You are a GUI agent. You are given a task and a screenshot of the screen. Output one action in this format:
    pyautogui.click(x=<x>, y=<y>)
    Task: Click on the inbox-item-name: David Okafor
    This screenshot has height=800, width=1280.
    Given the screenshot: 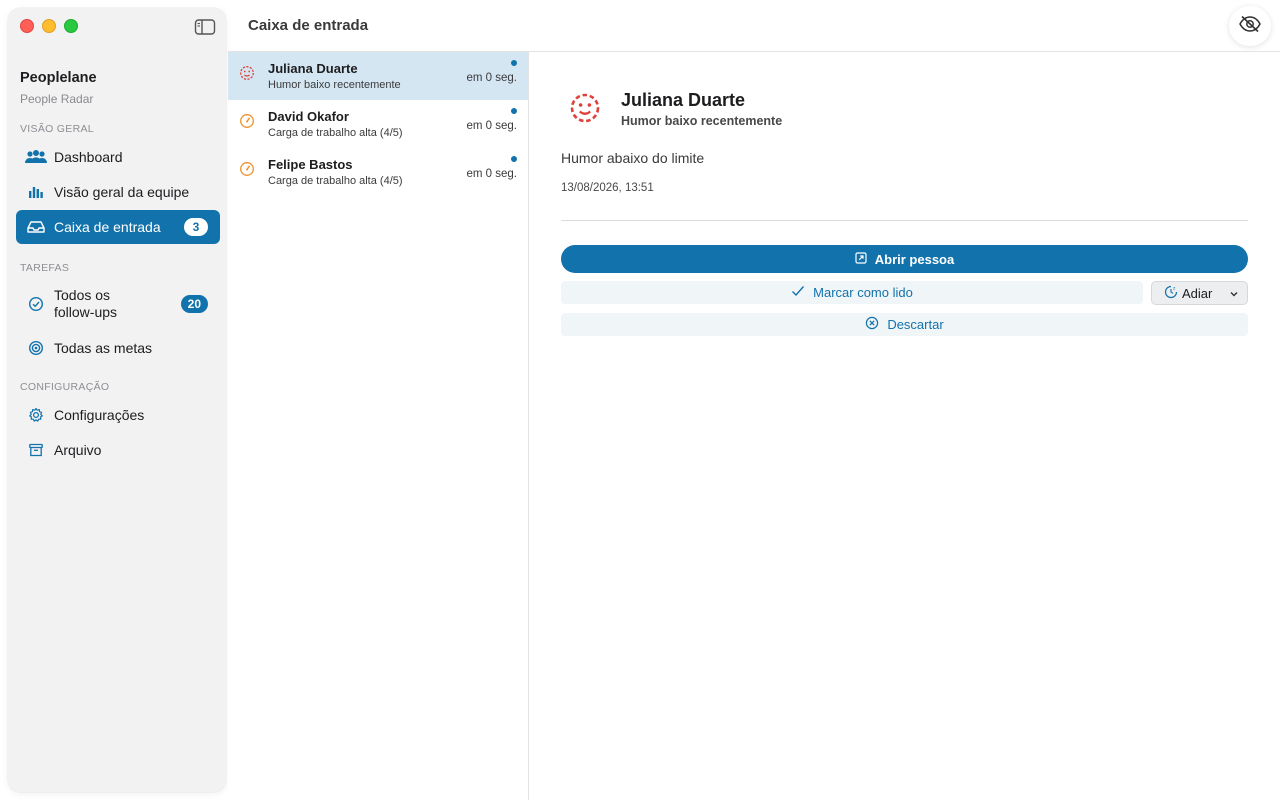 What is the action you would take?
    pyautogui.click(x=308, y=116)
    